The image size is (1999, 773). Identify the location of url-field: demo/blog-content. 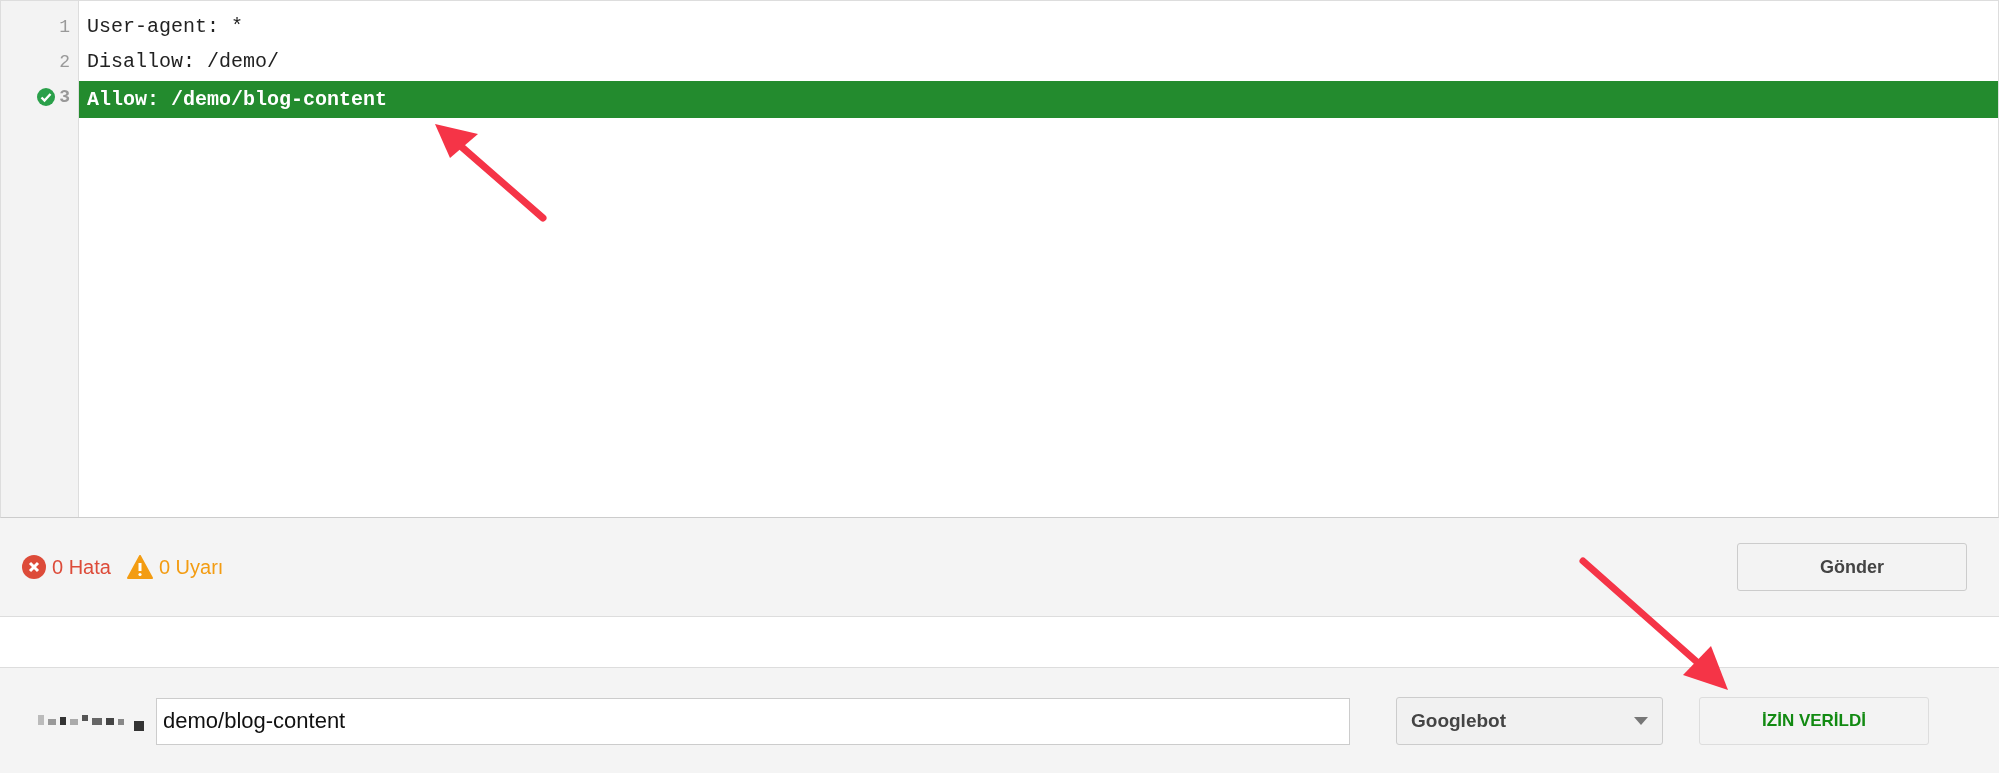
(753, 721).